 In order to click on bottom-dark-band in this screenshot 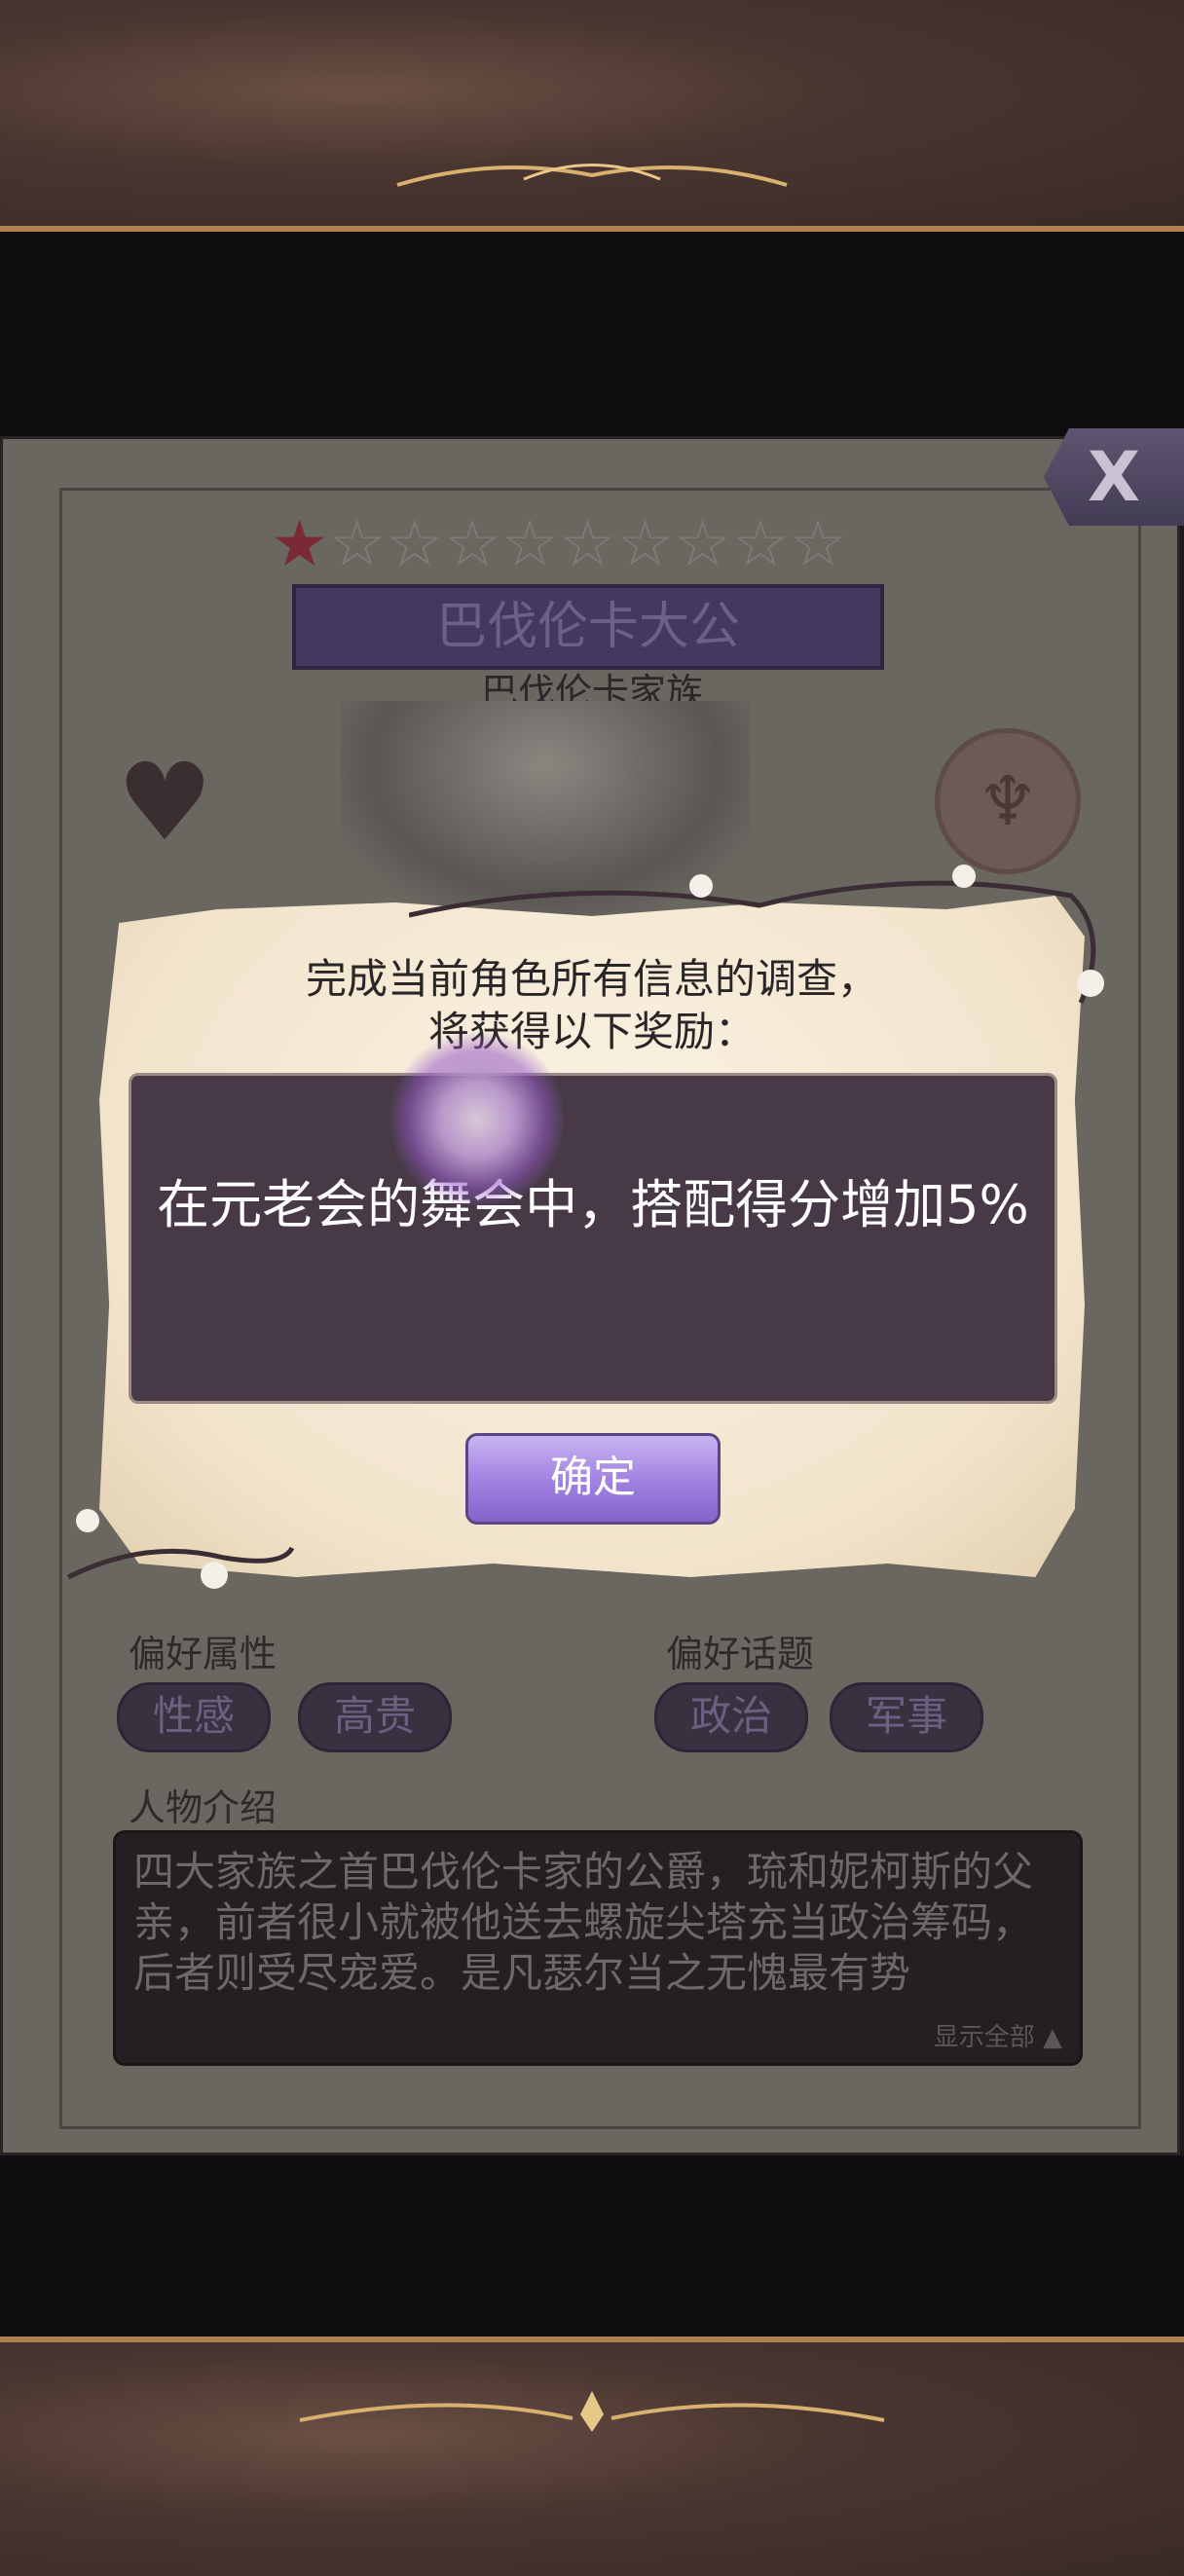, I will do `click(592, 2246)`.